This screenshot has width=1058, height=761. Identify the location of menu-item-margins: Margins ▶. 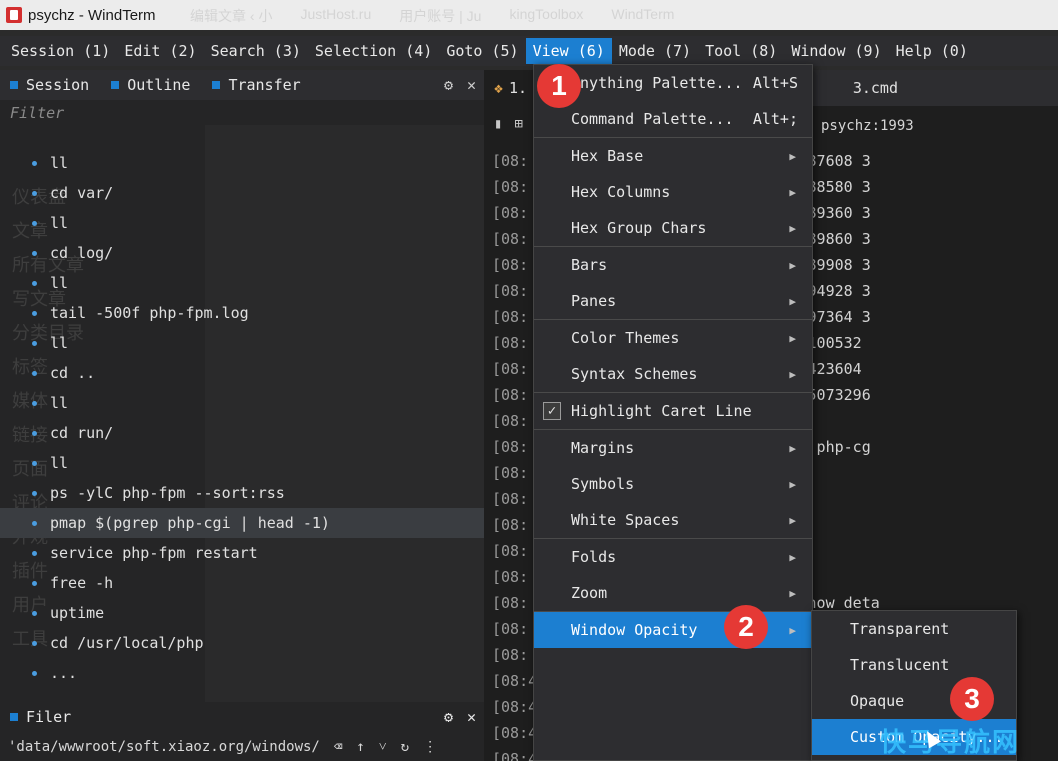
(673, 448).